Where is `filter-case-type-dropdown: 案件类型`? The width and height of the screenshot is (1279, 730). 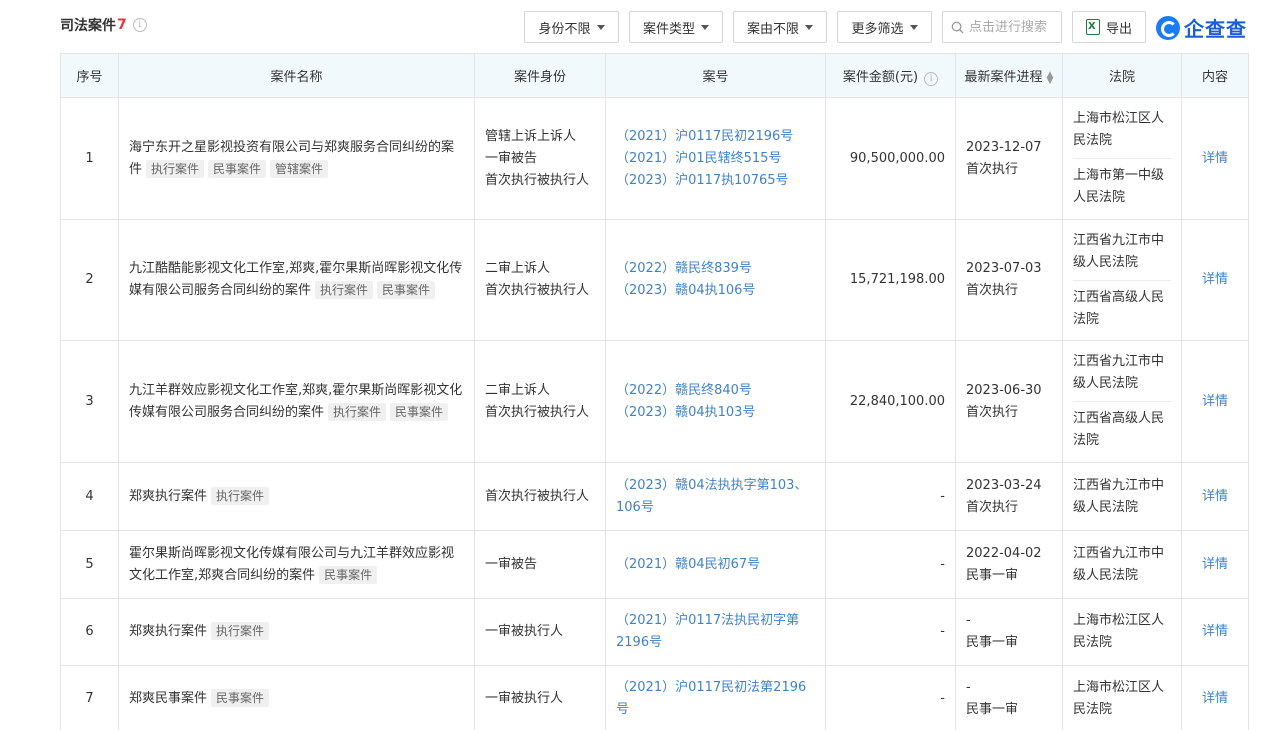 filter-case-type-dropdown: 案件类型 is located at coordinates (676, 27).